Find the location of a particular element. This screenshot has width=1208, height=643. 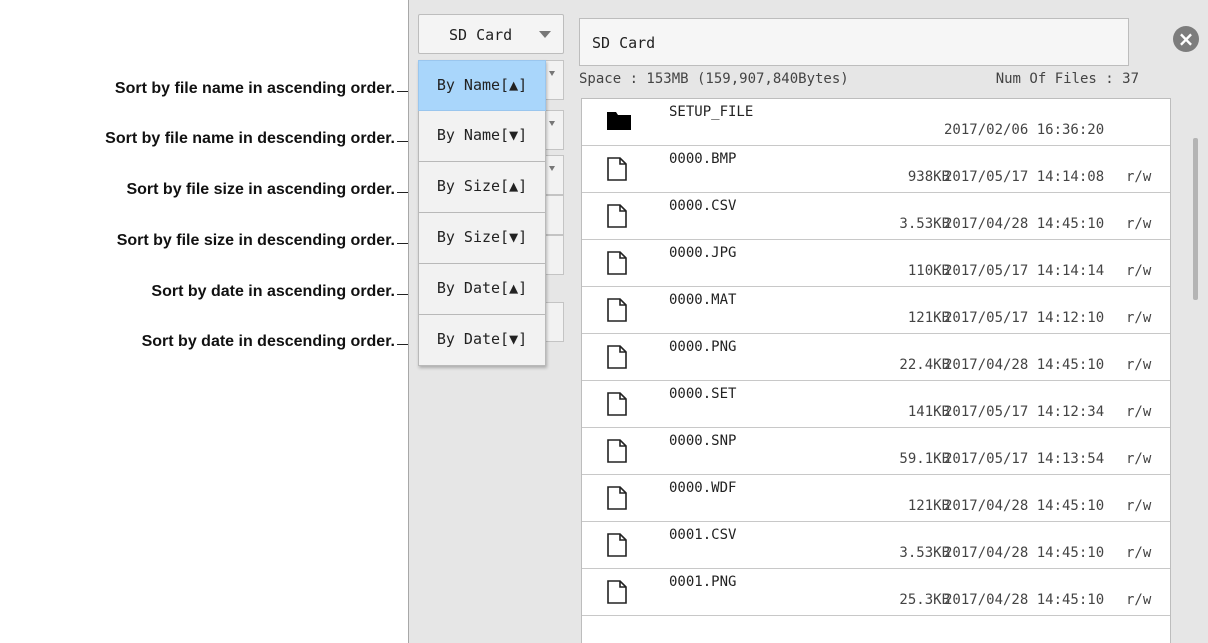

sort-by-name-asc: By Name[▲] is located at coordinates (482, 85).